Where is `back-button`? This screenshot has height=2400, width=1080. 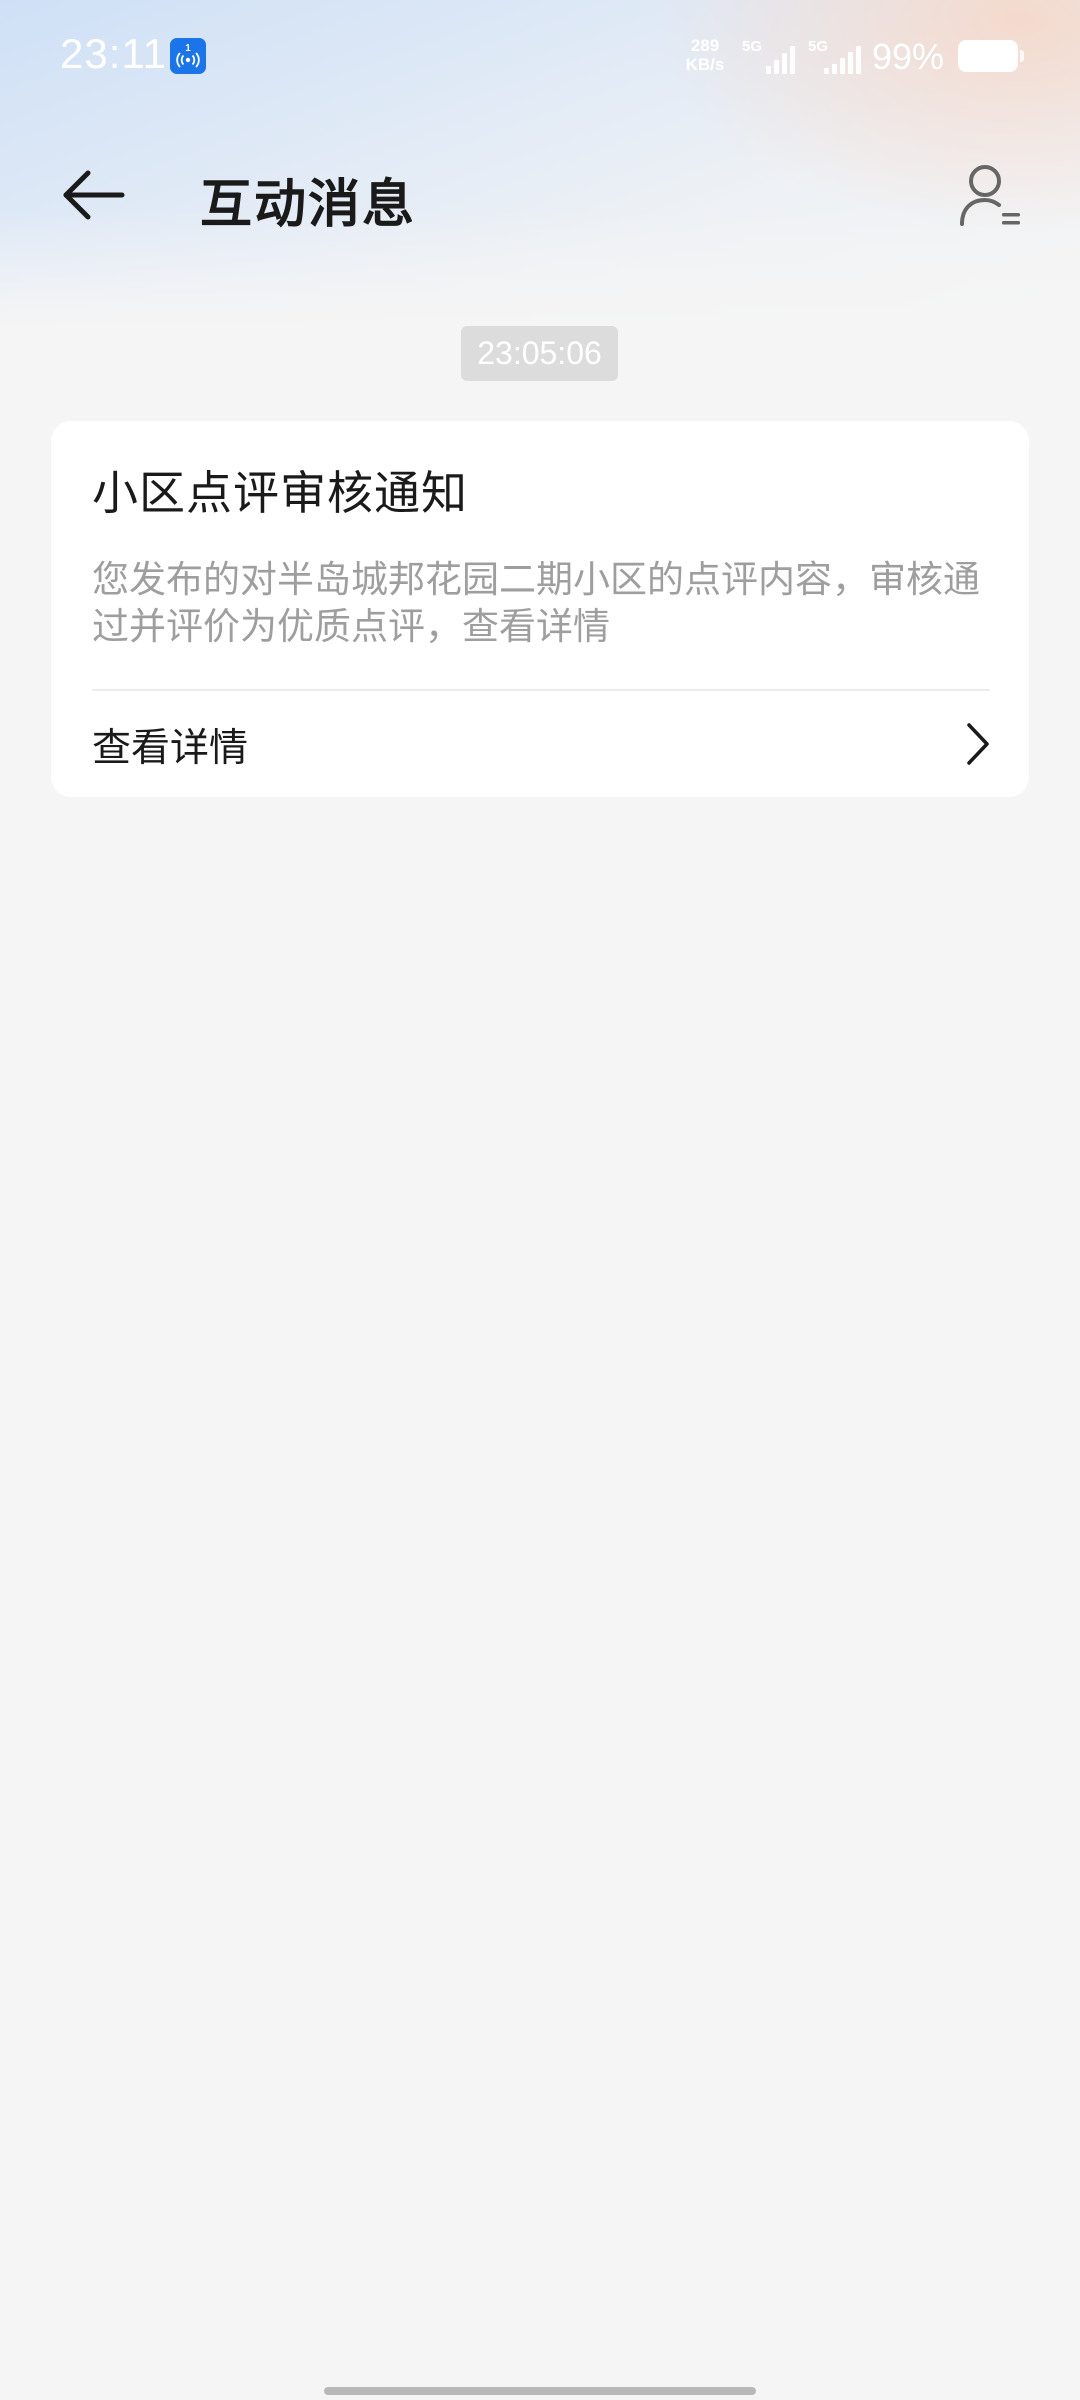
back-button is located at coordinates (98, 195).